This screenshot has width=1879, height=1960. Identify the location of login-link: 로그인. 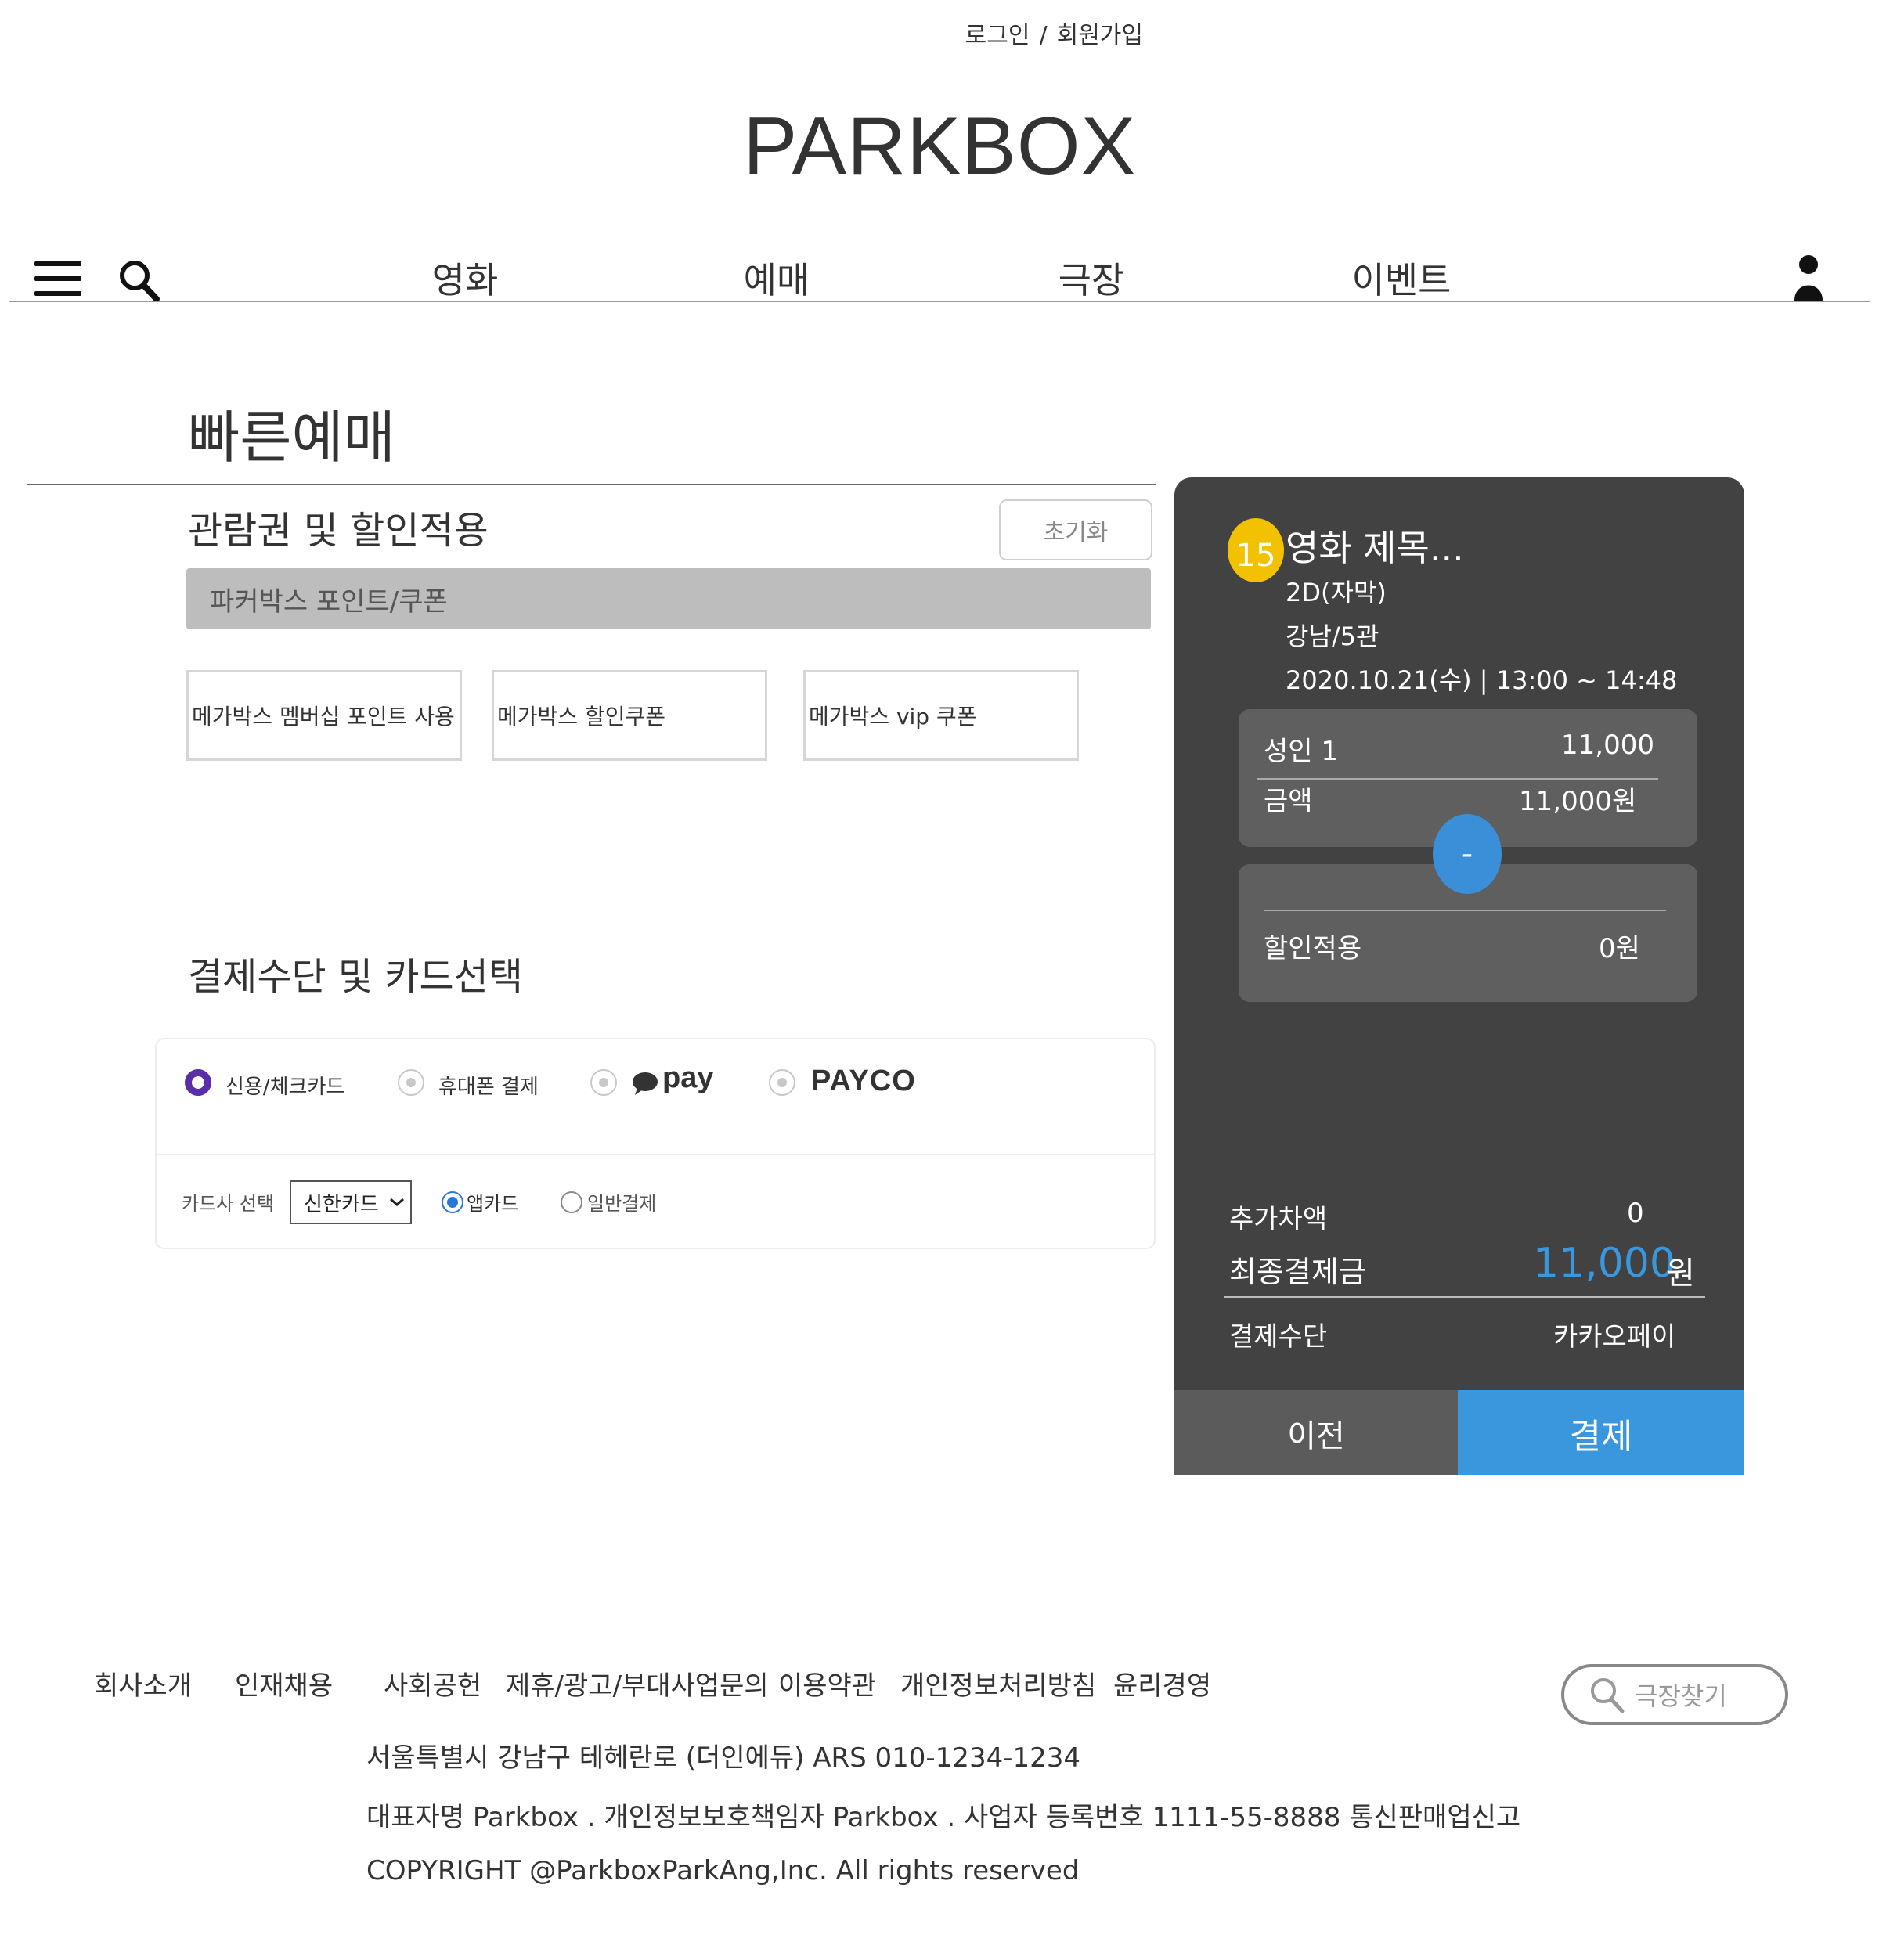
(998, 35).